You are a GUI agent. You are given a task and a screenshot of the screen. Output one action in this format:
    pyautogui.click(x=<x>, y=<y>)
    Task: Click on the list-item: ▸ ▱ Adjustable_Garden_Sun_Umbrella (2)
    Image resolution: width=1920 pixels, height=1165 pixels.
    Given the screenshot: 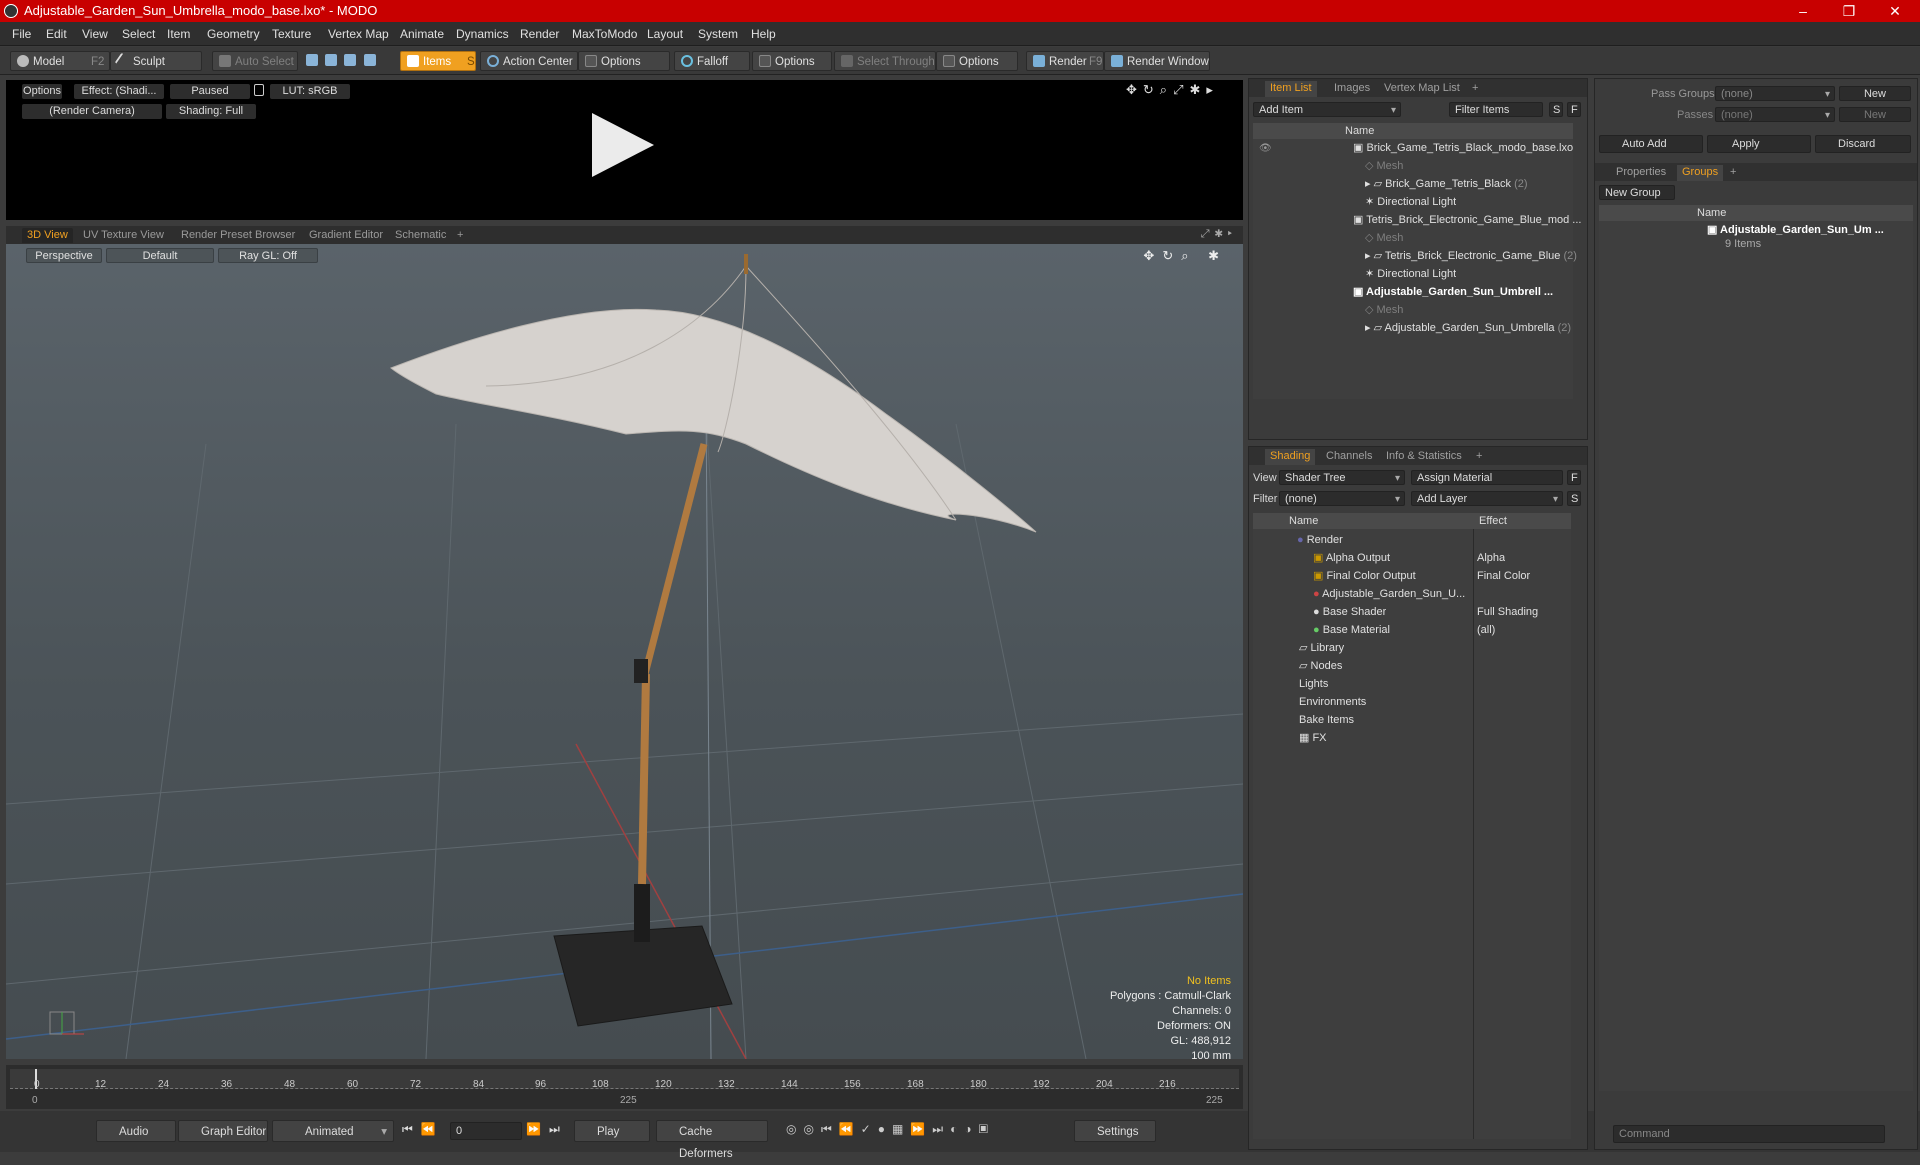 What is the action you would take?
    pyautogui.click(x=1468, y=328)
    